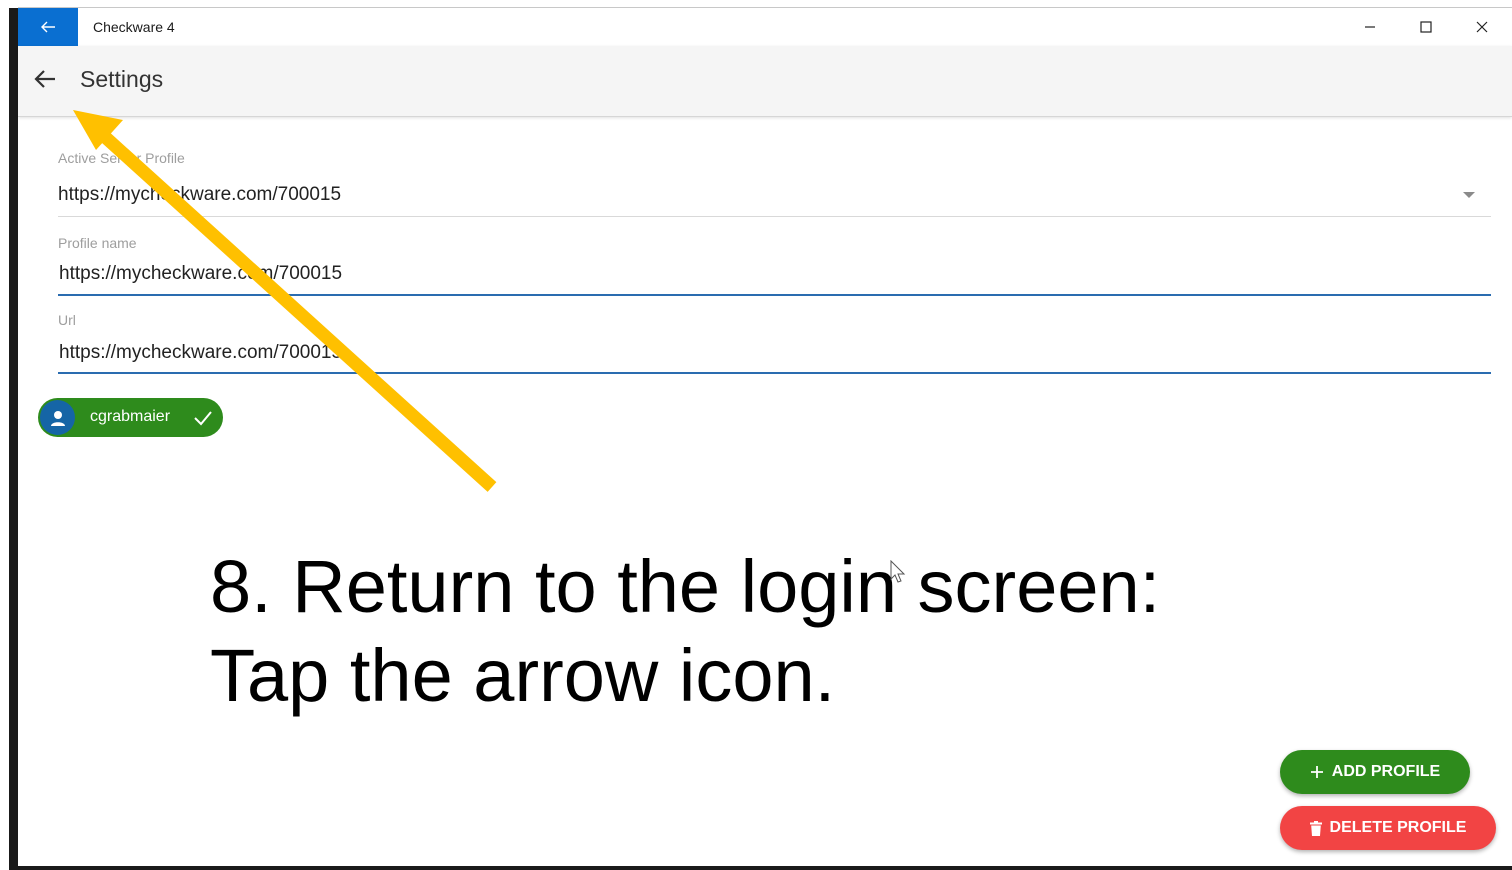  I want to click on back-button, so click(45, 79).